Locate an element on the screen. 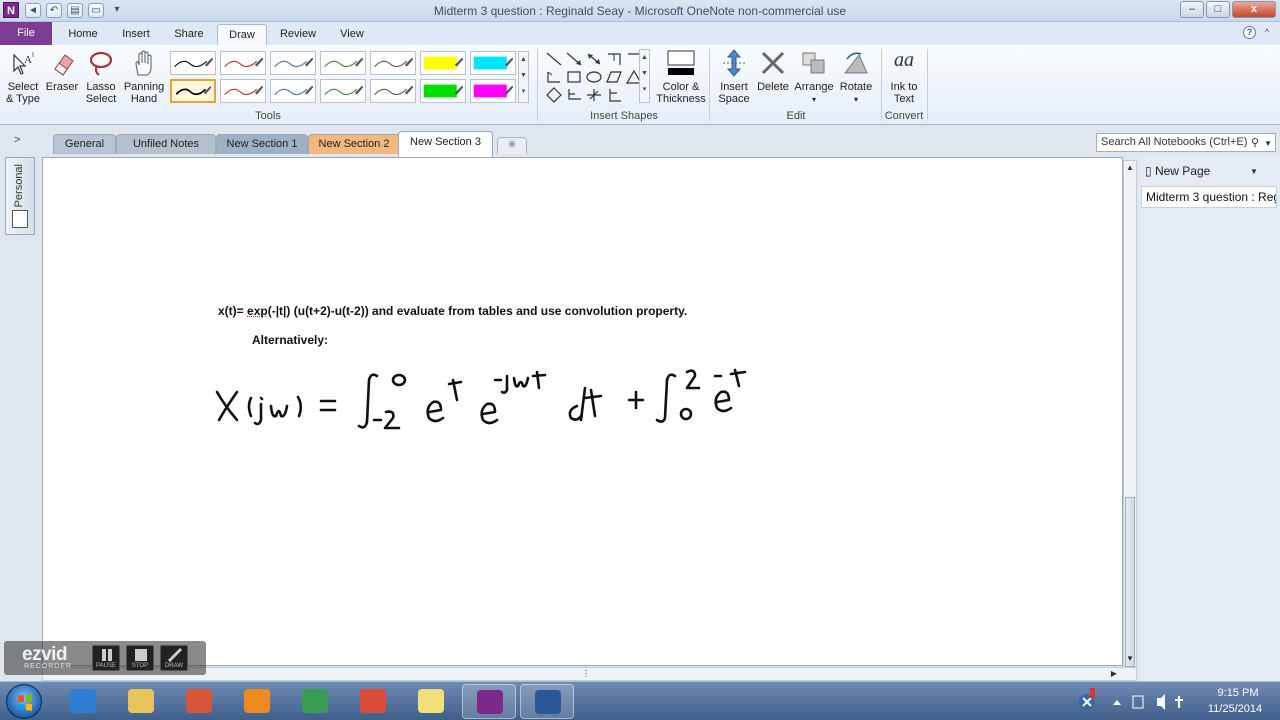 Image resolution: width=1280 pixels, height=720 pixels. eraser-icon is located at coordinates (64, 65).